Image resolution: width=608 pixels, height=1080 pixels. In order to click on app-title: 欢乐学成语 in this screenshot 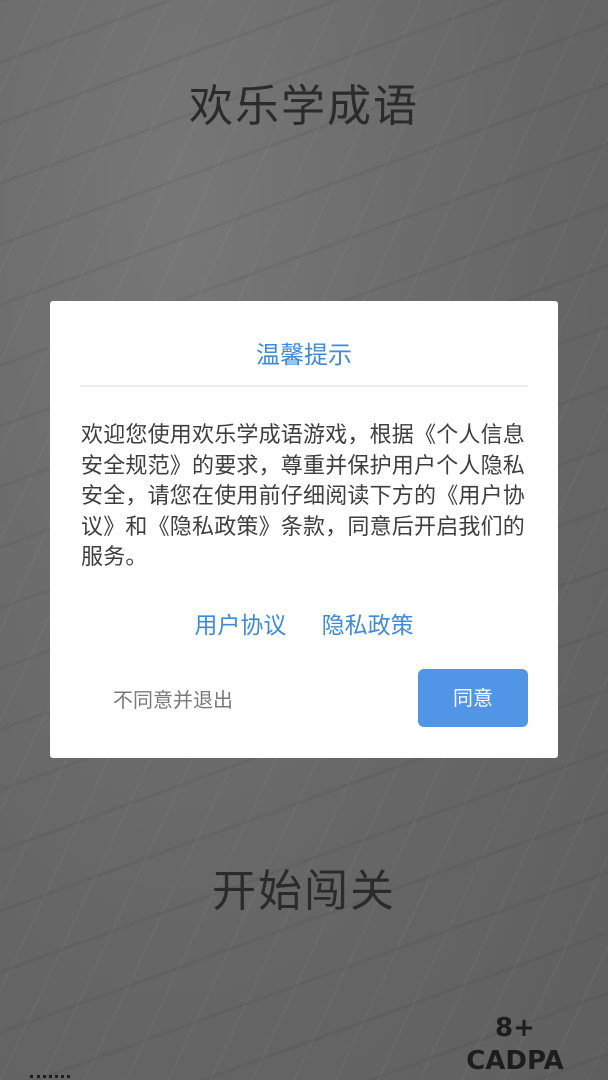, I will do `click(304, 106)`.